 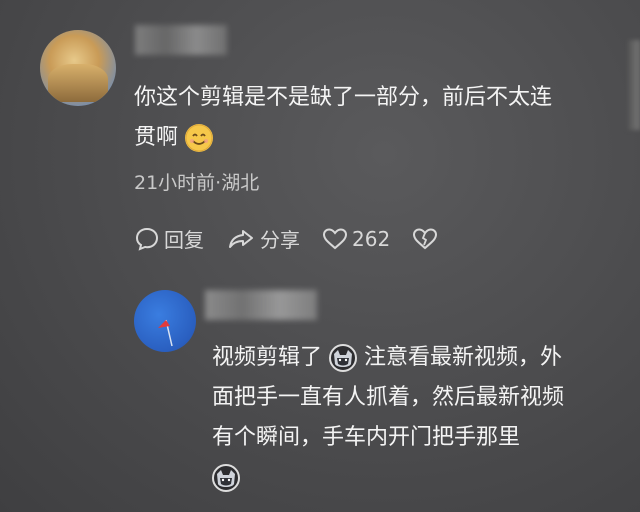 What do you see at coordinates (241, 238) in the screenshot?
I see `share-arrow-icon` at bounding box center [241, 238].